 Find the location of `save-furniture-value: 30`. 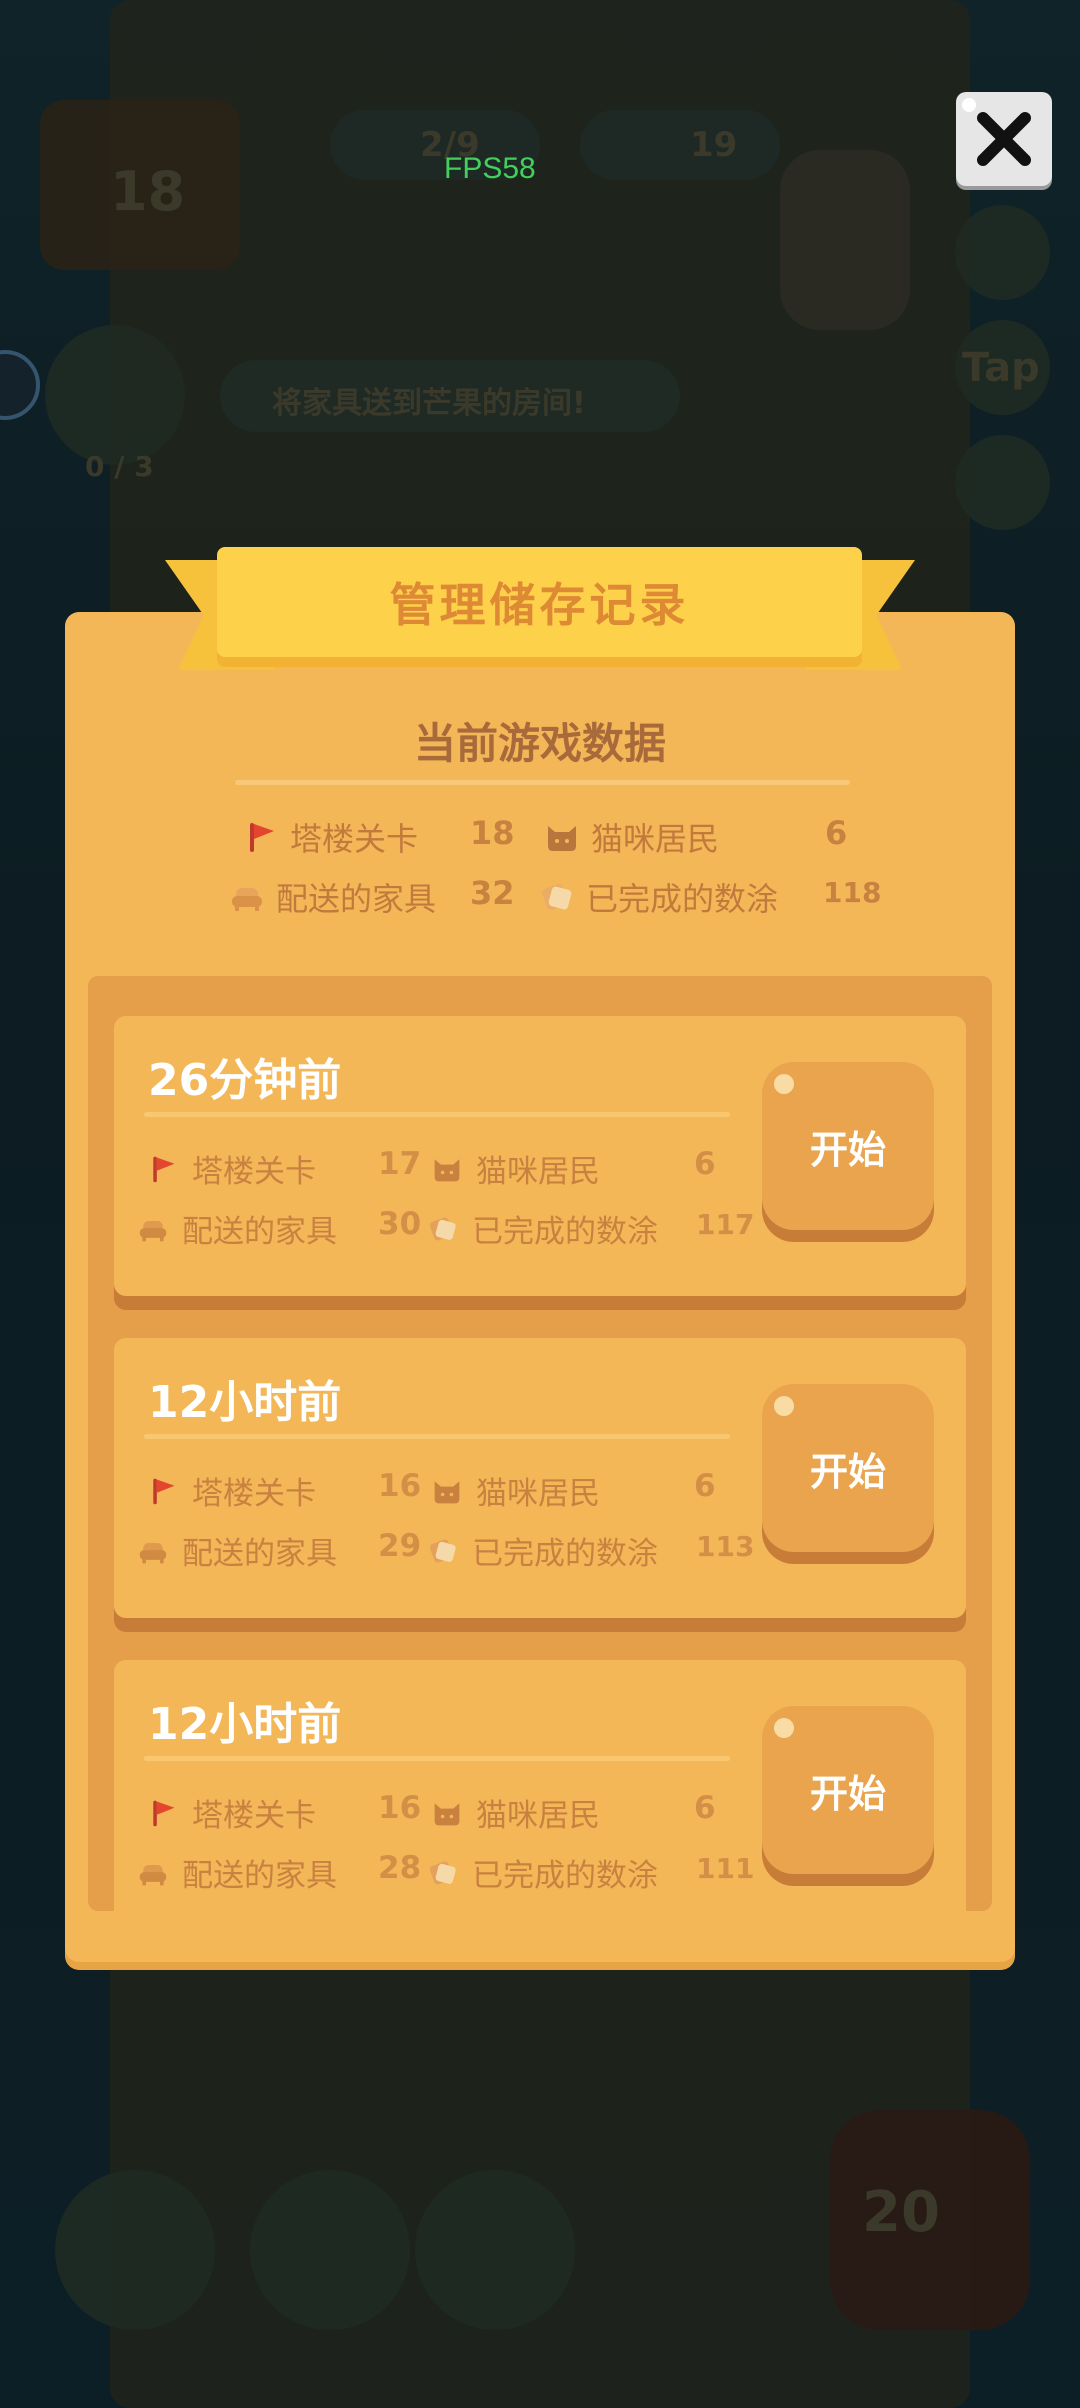

save-furniture-value: 30 is located at coordinates (400, 1224).